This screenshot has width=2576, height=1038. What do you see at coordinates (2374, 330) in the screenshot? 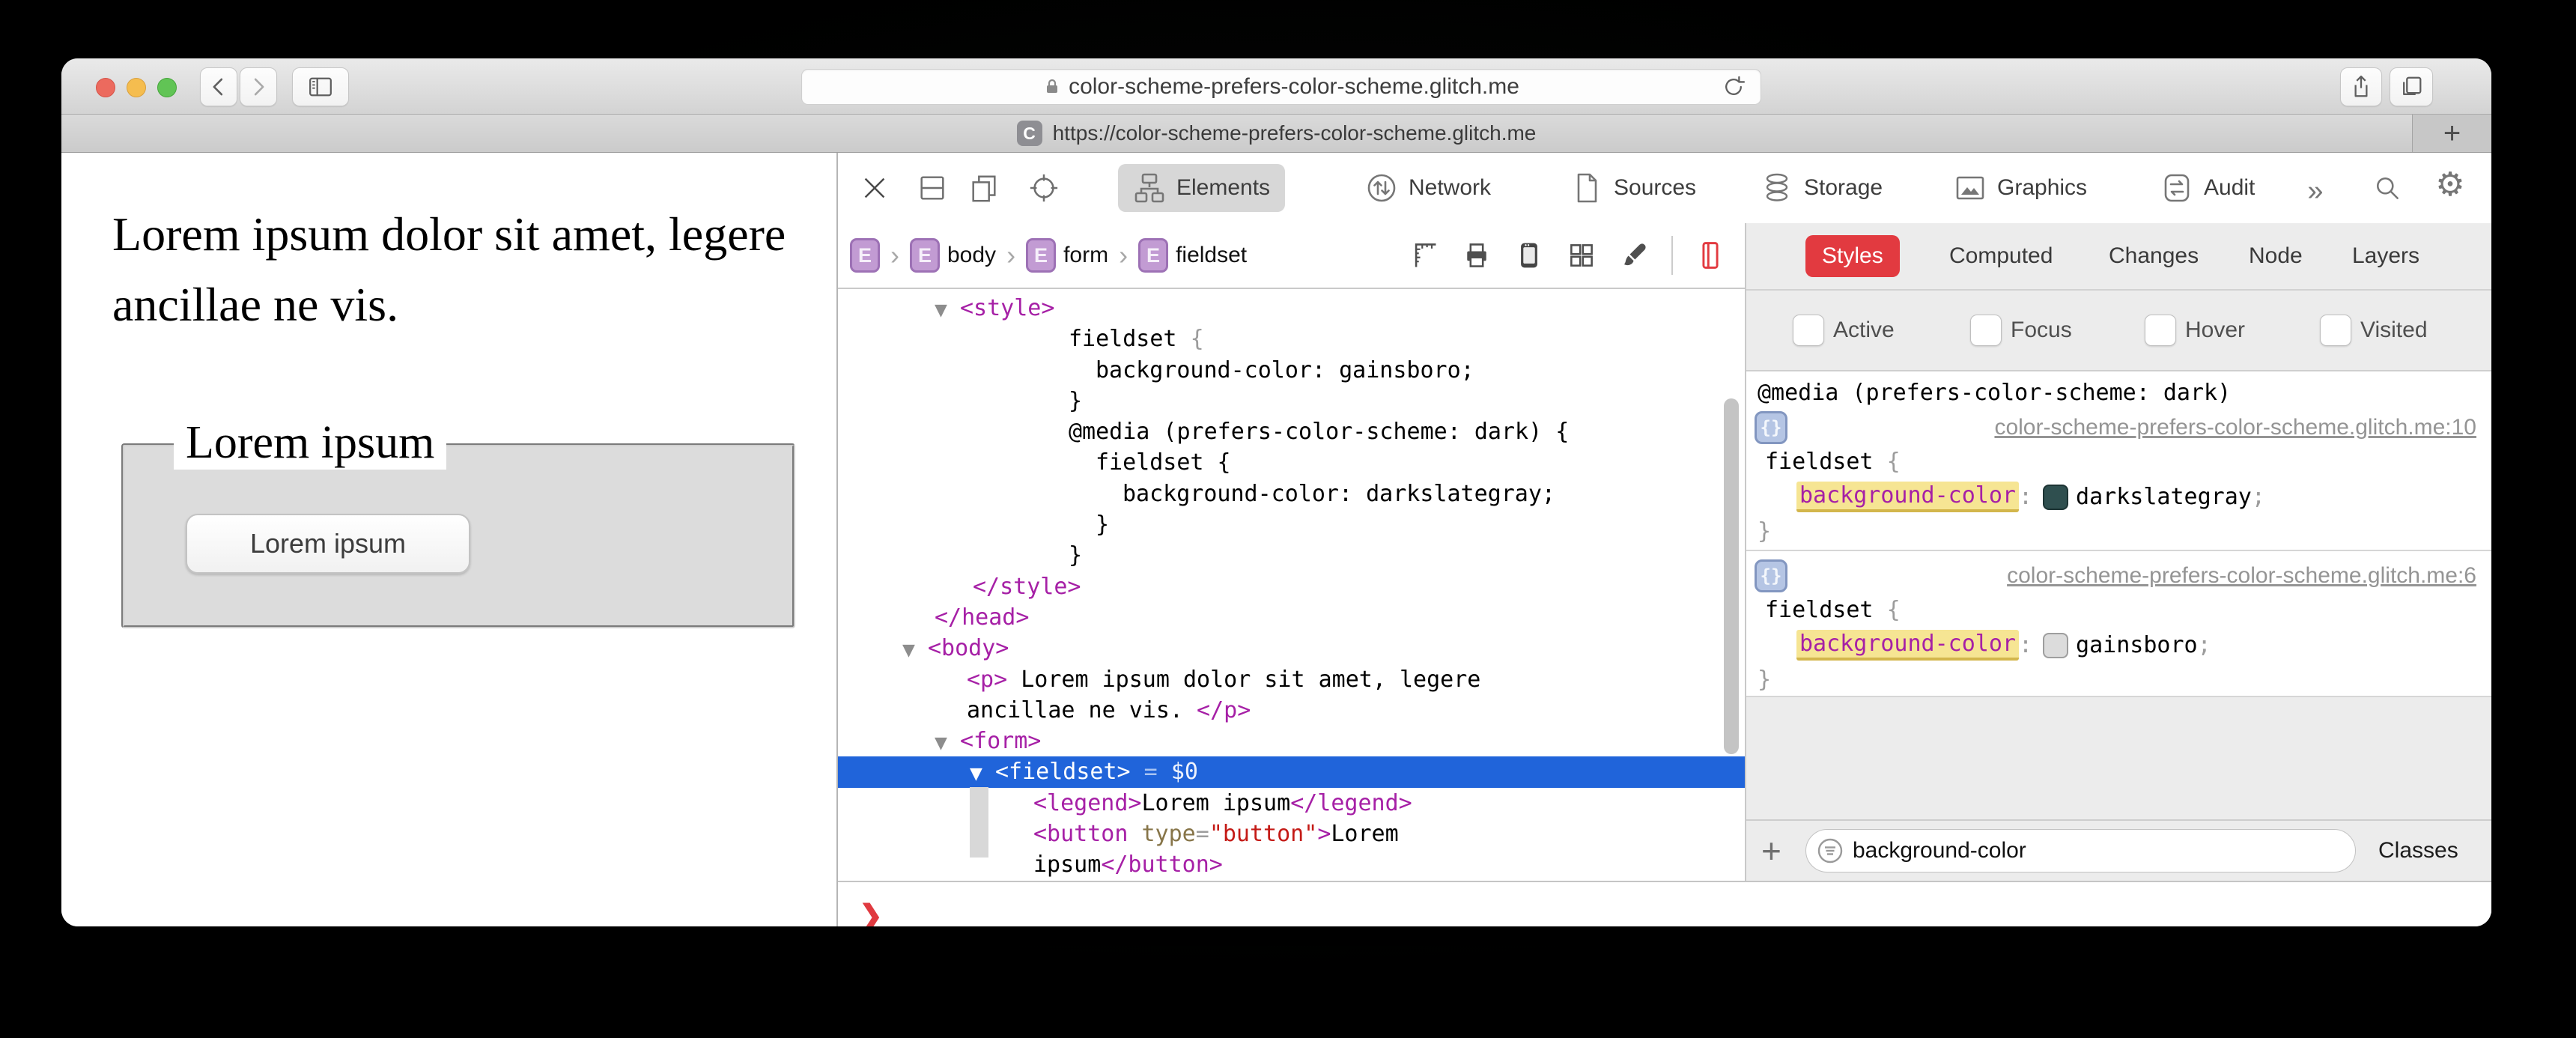
I see `pseudo-toggle-visited: Visited` at bounding box center [2374, 330].